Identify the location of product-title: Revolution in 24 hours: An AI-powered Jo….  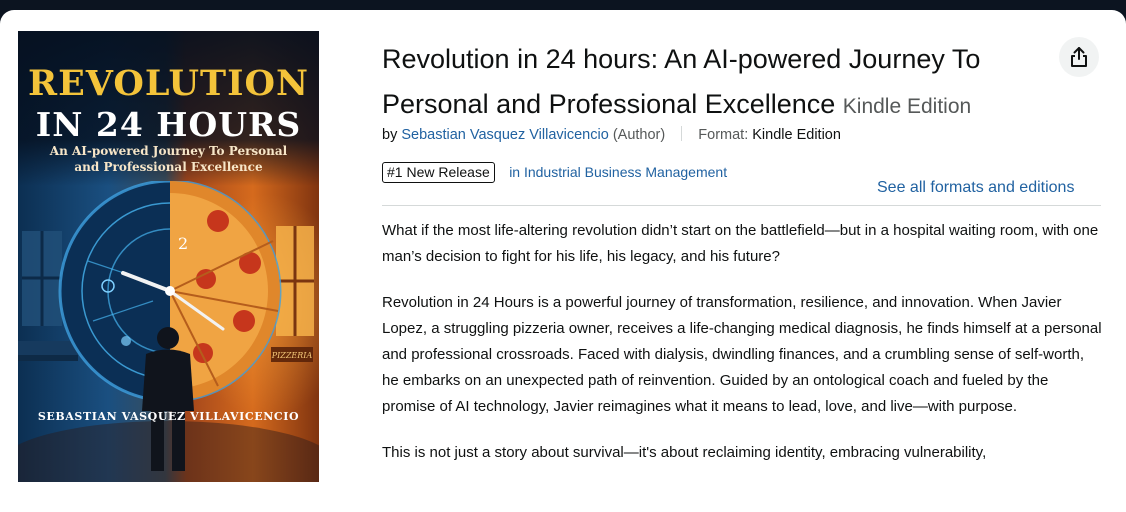
(727, 83).